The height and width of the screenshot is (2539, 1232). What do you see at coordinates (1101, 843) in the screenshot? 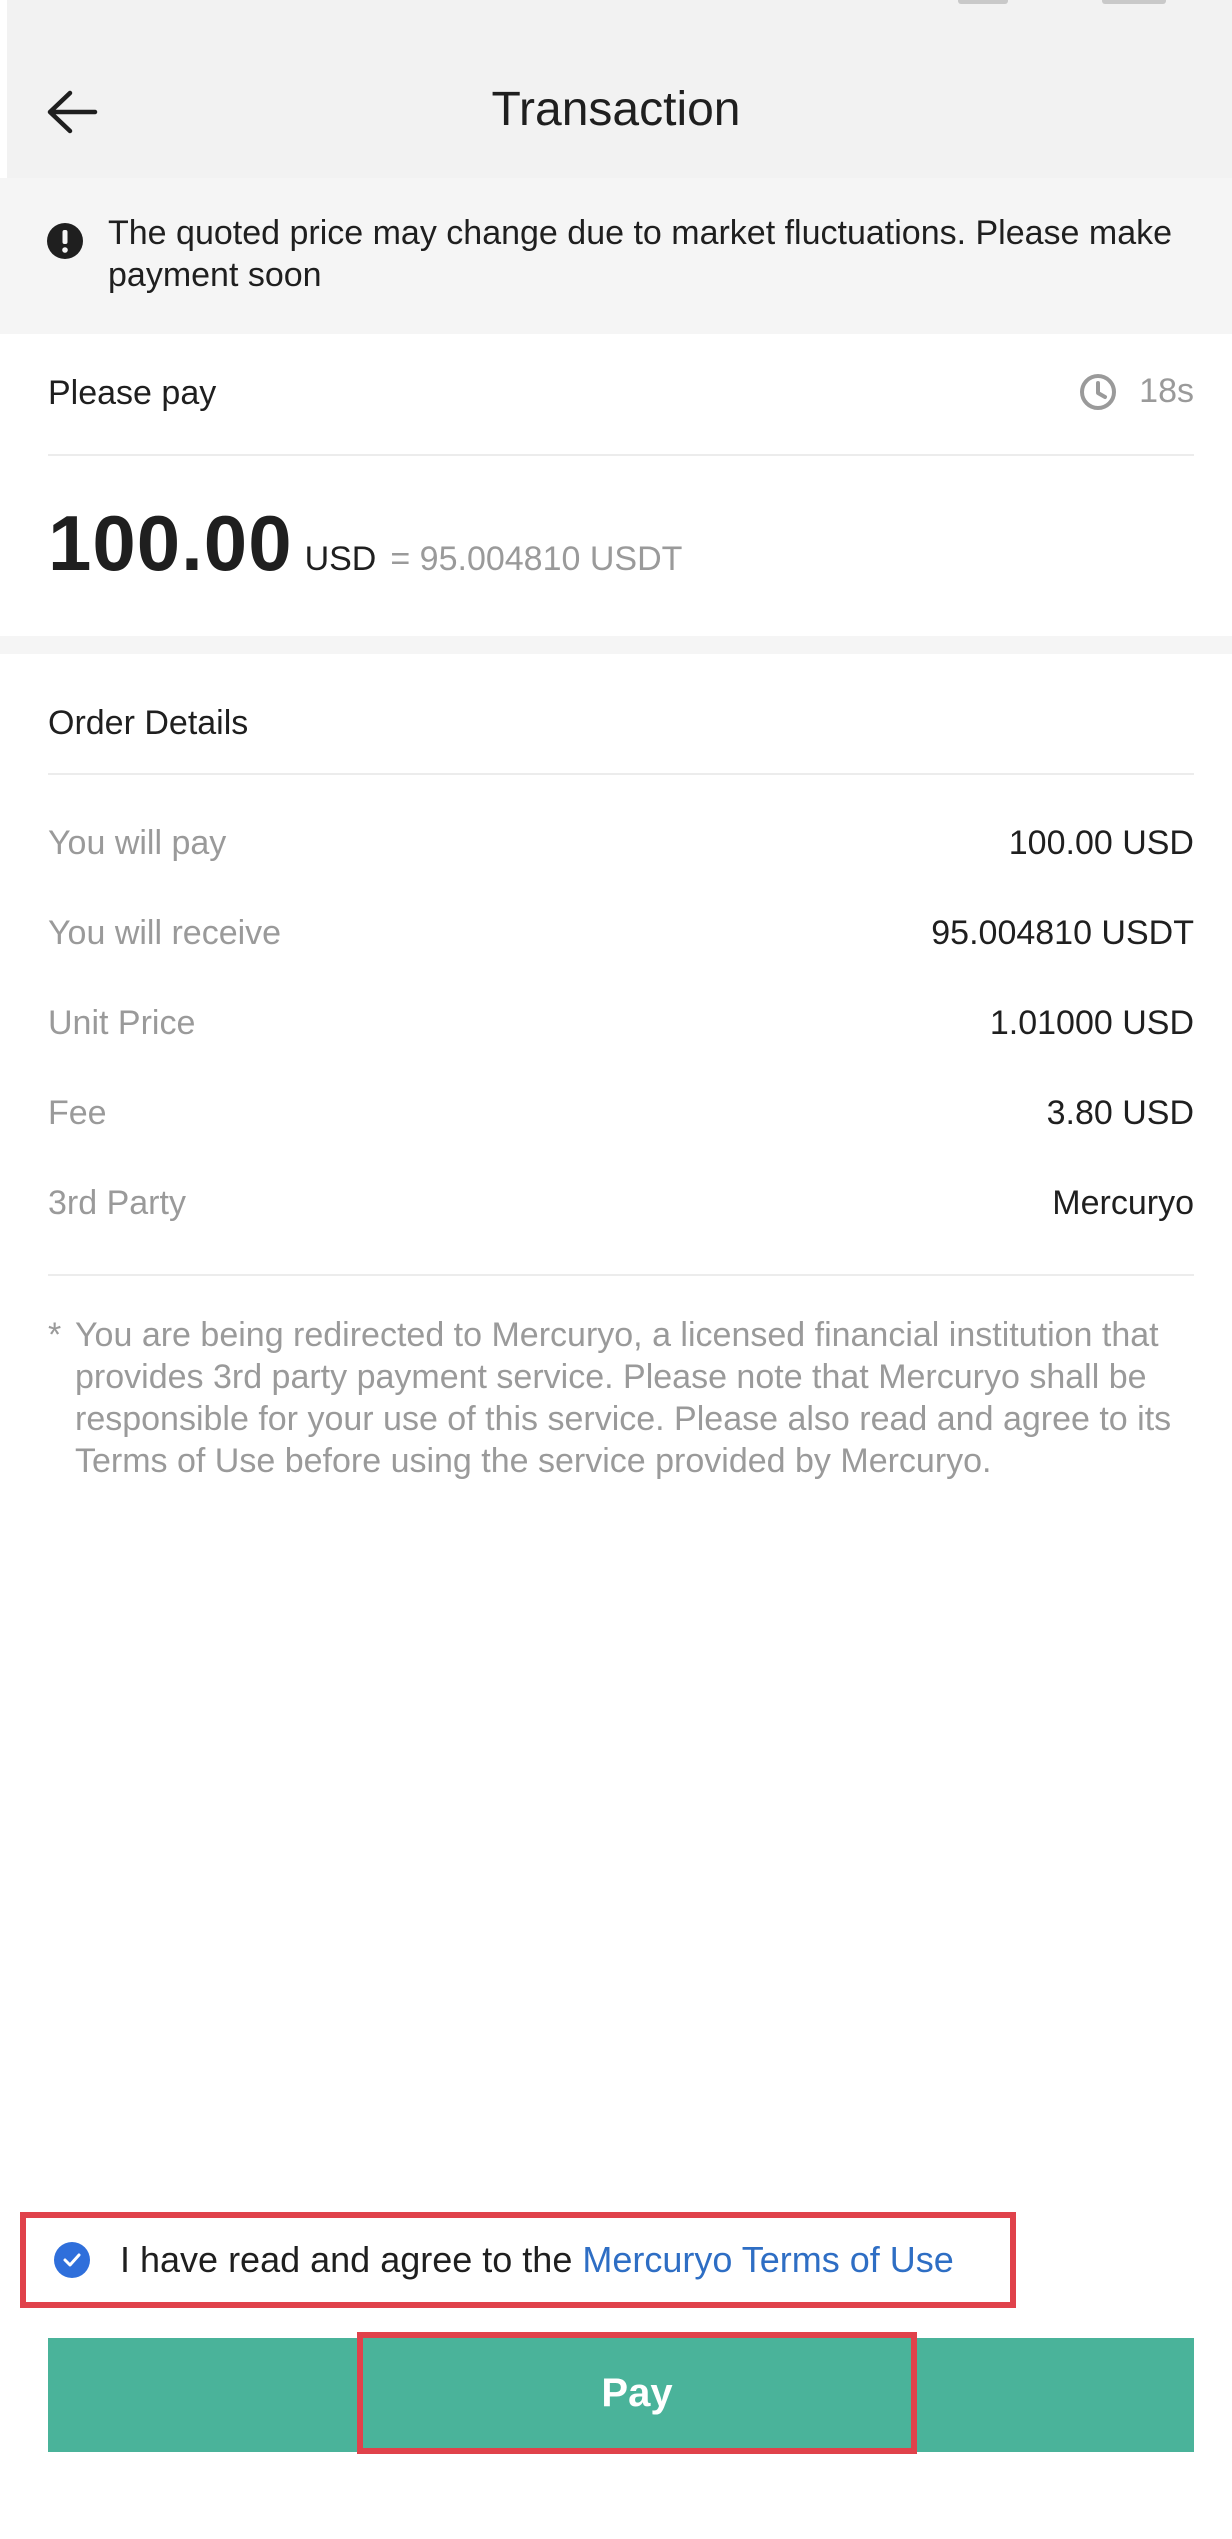
I see `detail-value: 100.00 USD` at bounding box center [1101, 843].